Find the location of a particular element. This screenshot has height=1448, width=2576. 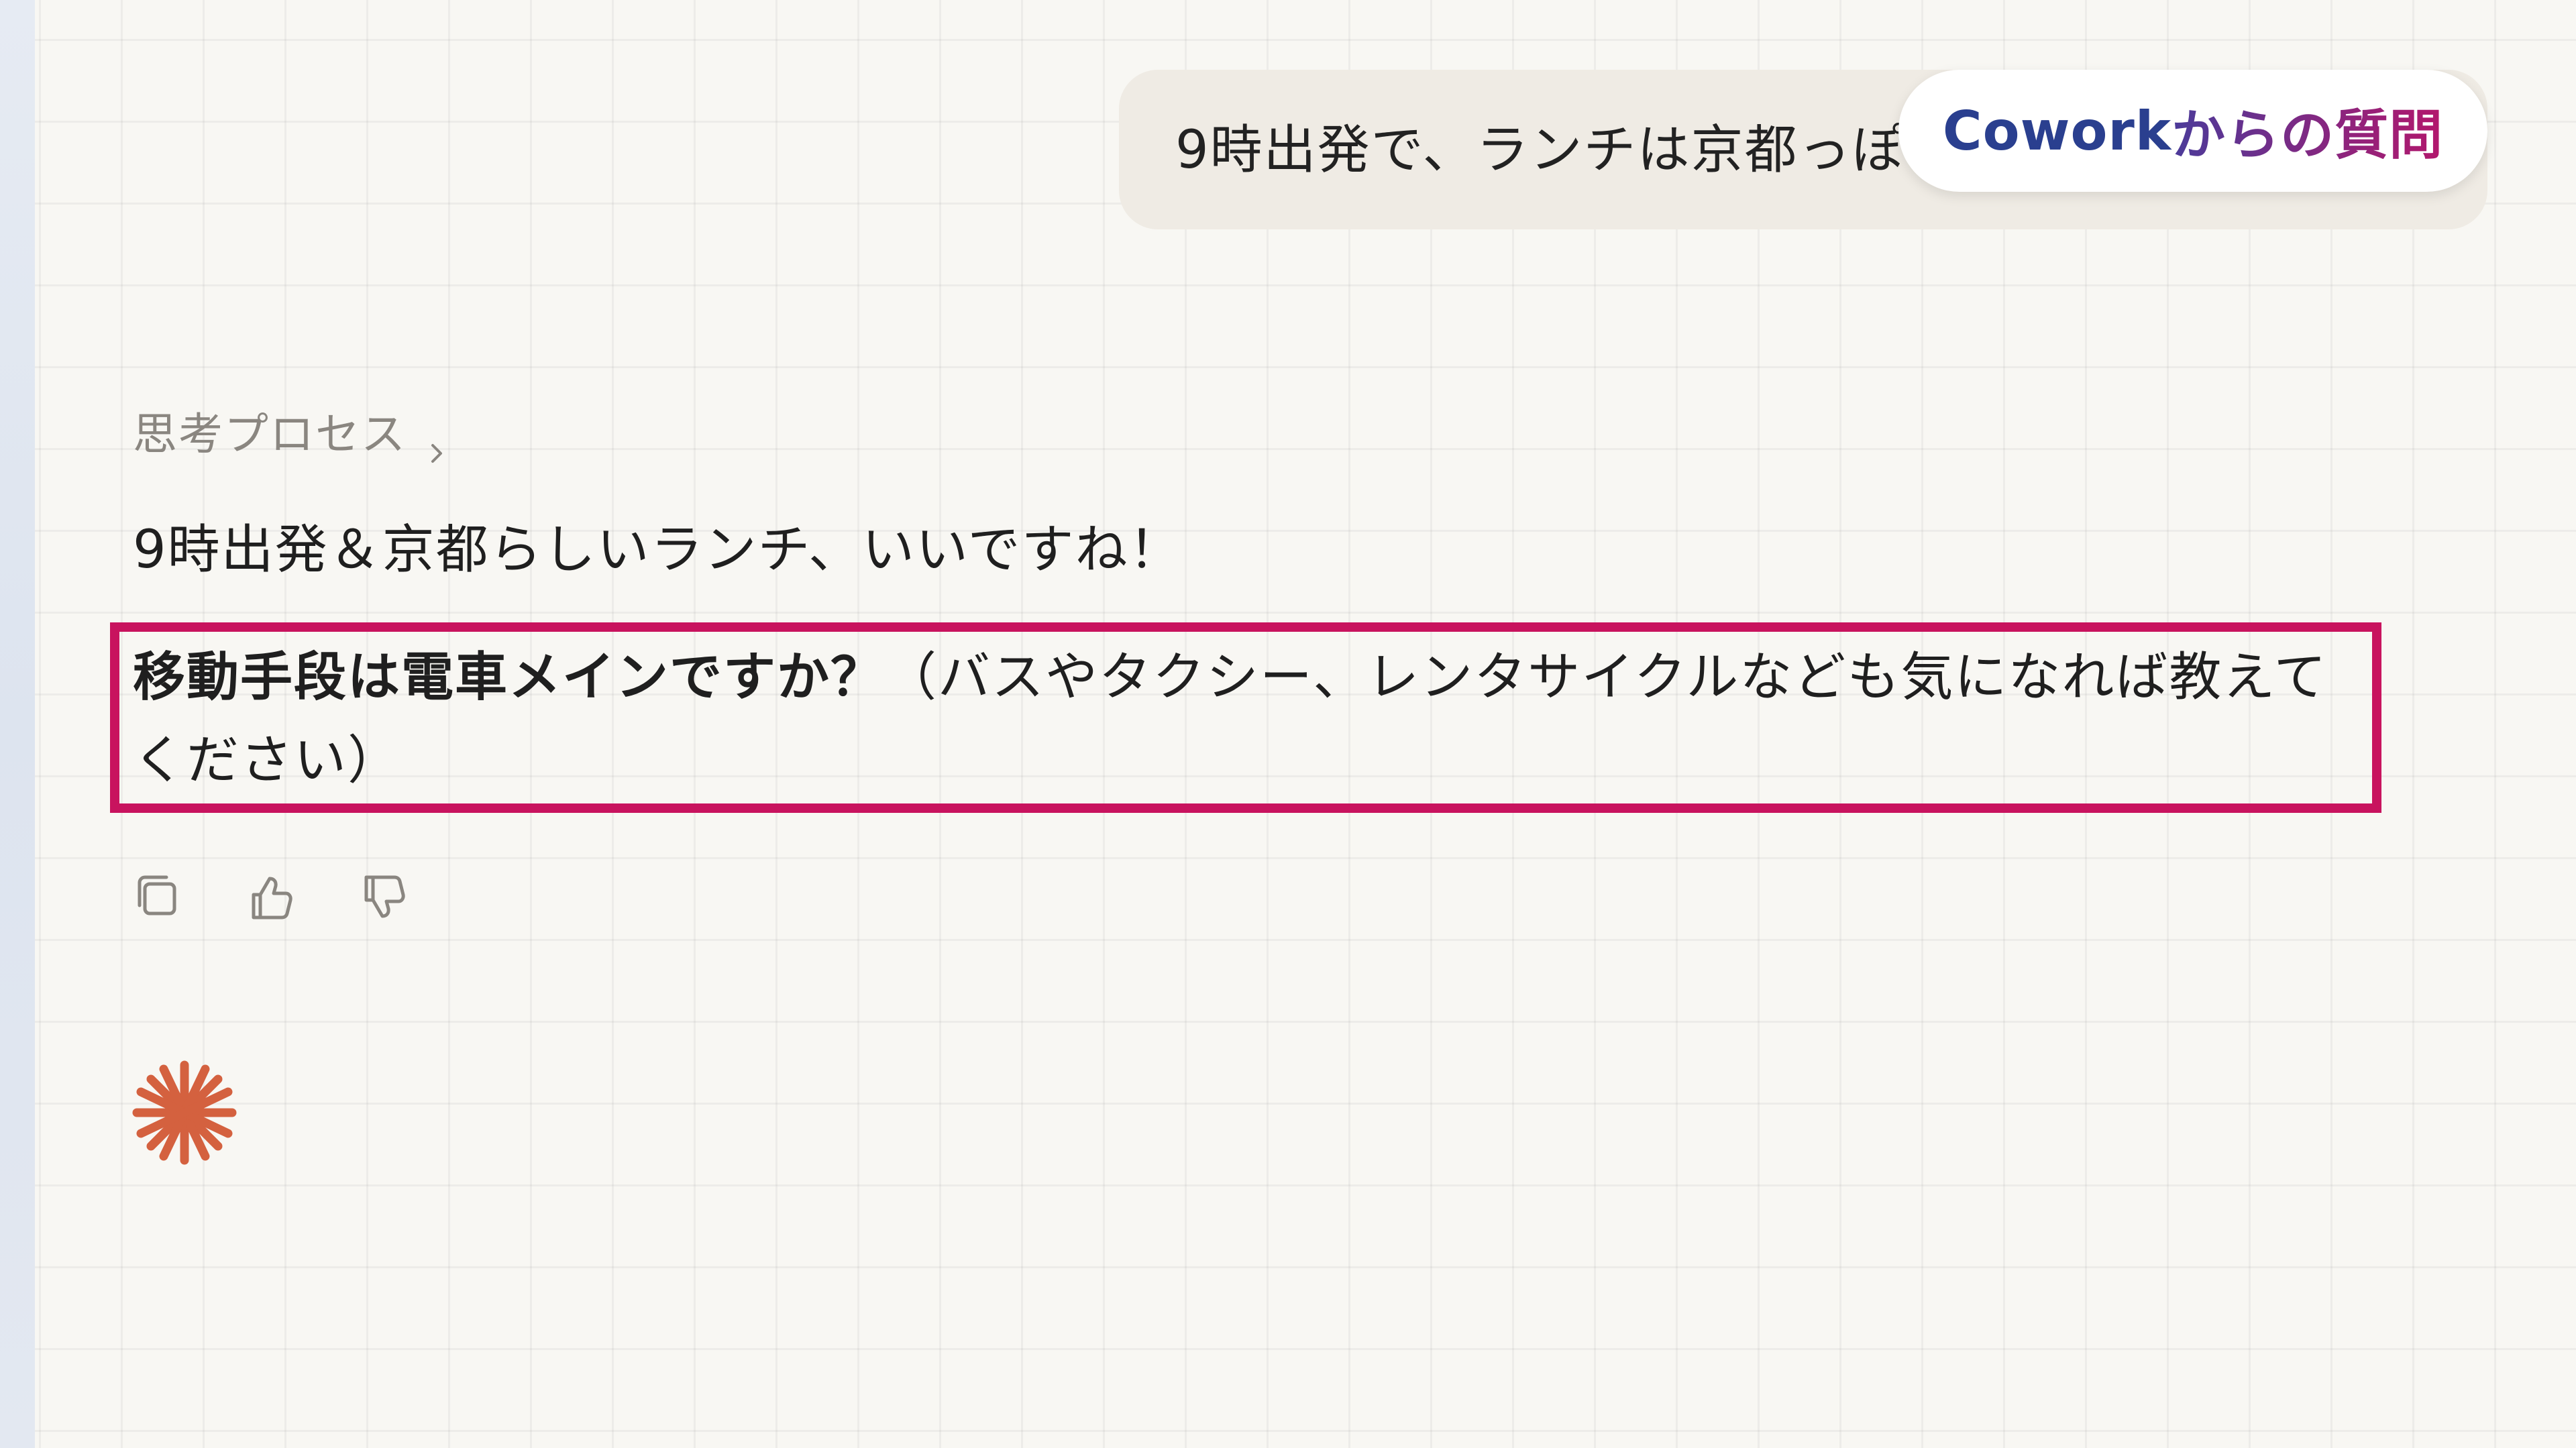

cowork-question-badge: Cowork からの質問 is located at coordinates (2192, 131).